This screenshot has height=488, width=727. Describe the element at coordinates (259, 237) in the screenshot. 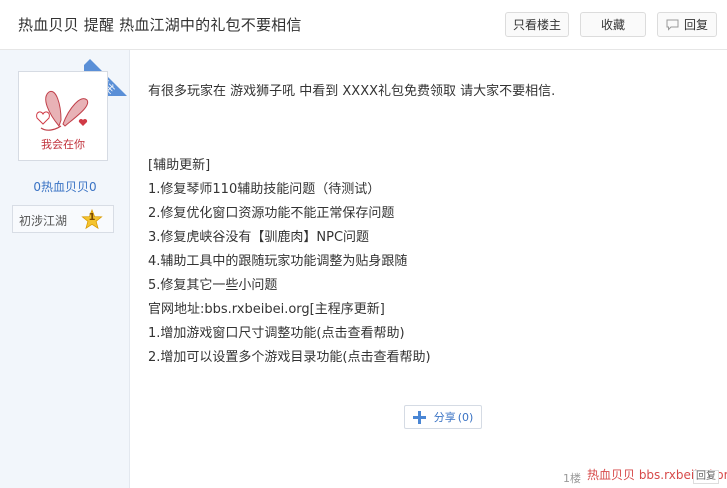

I see `post-line: 3.修复虎峡谷没有【驯鹿肉】NPC问题` at that location.